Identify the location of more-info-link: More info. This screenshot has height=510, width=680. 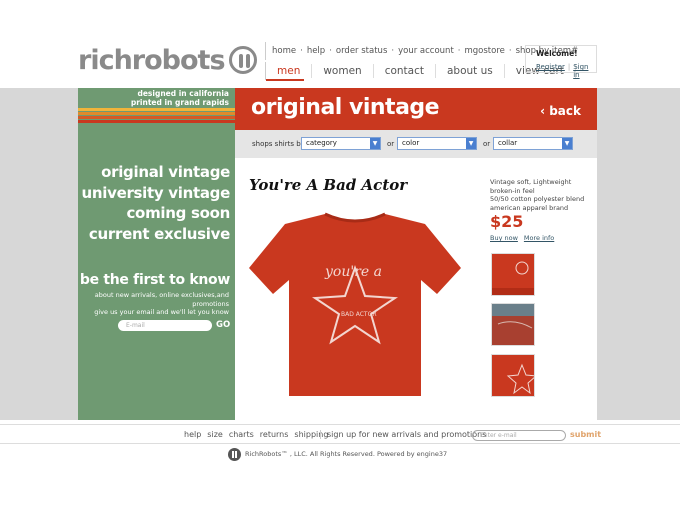
(539, 238).